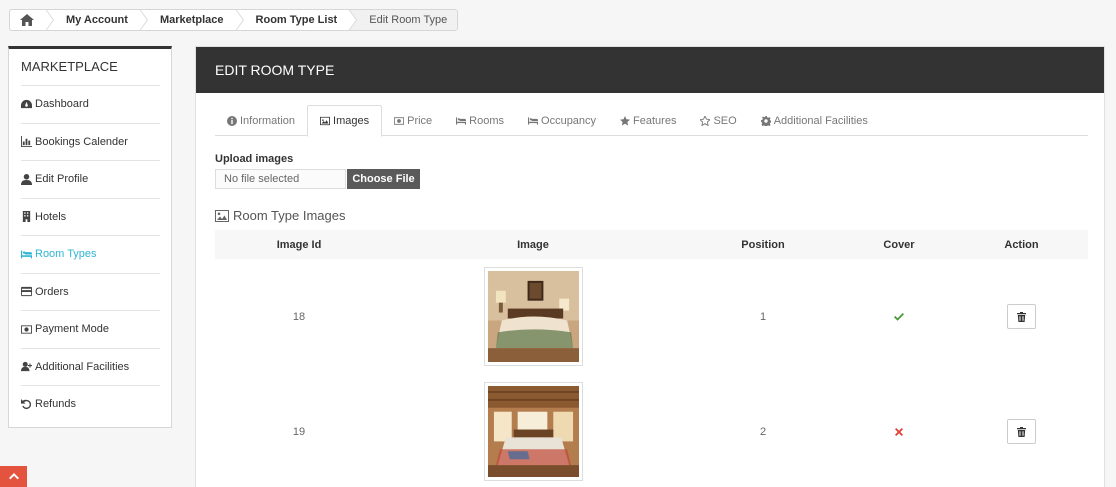 The height and width of the screenshot is (487, 1116). Describe the element at coordinates (763, 431) in the screenshot. I see `position-cell: 2` at that location.